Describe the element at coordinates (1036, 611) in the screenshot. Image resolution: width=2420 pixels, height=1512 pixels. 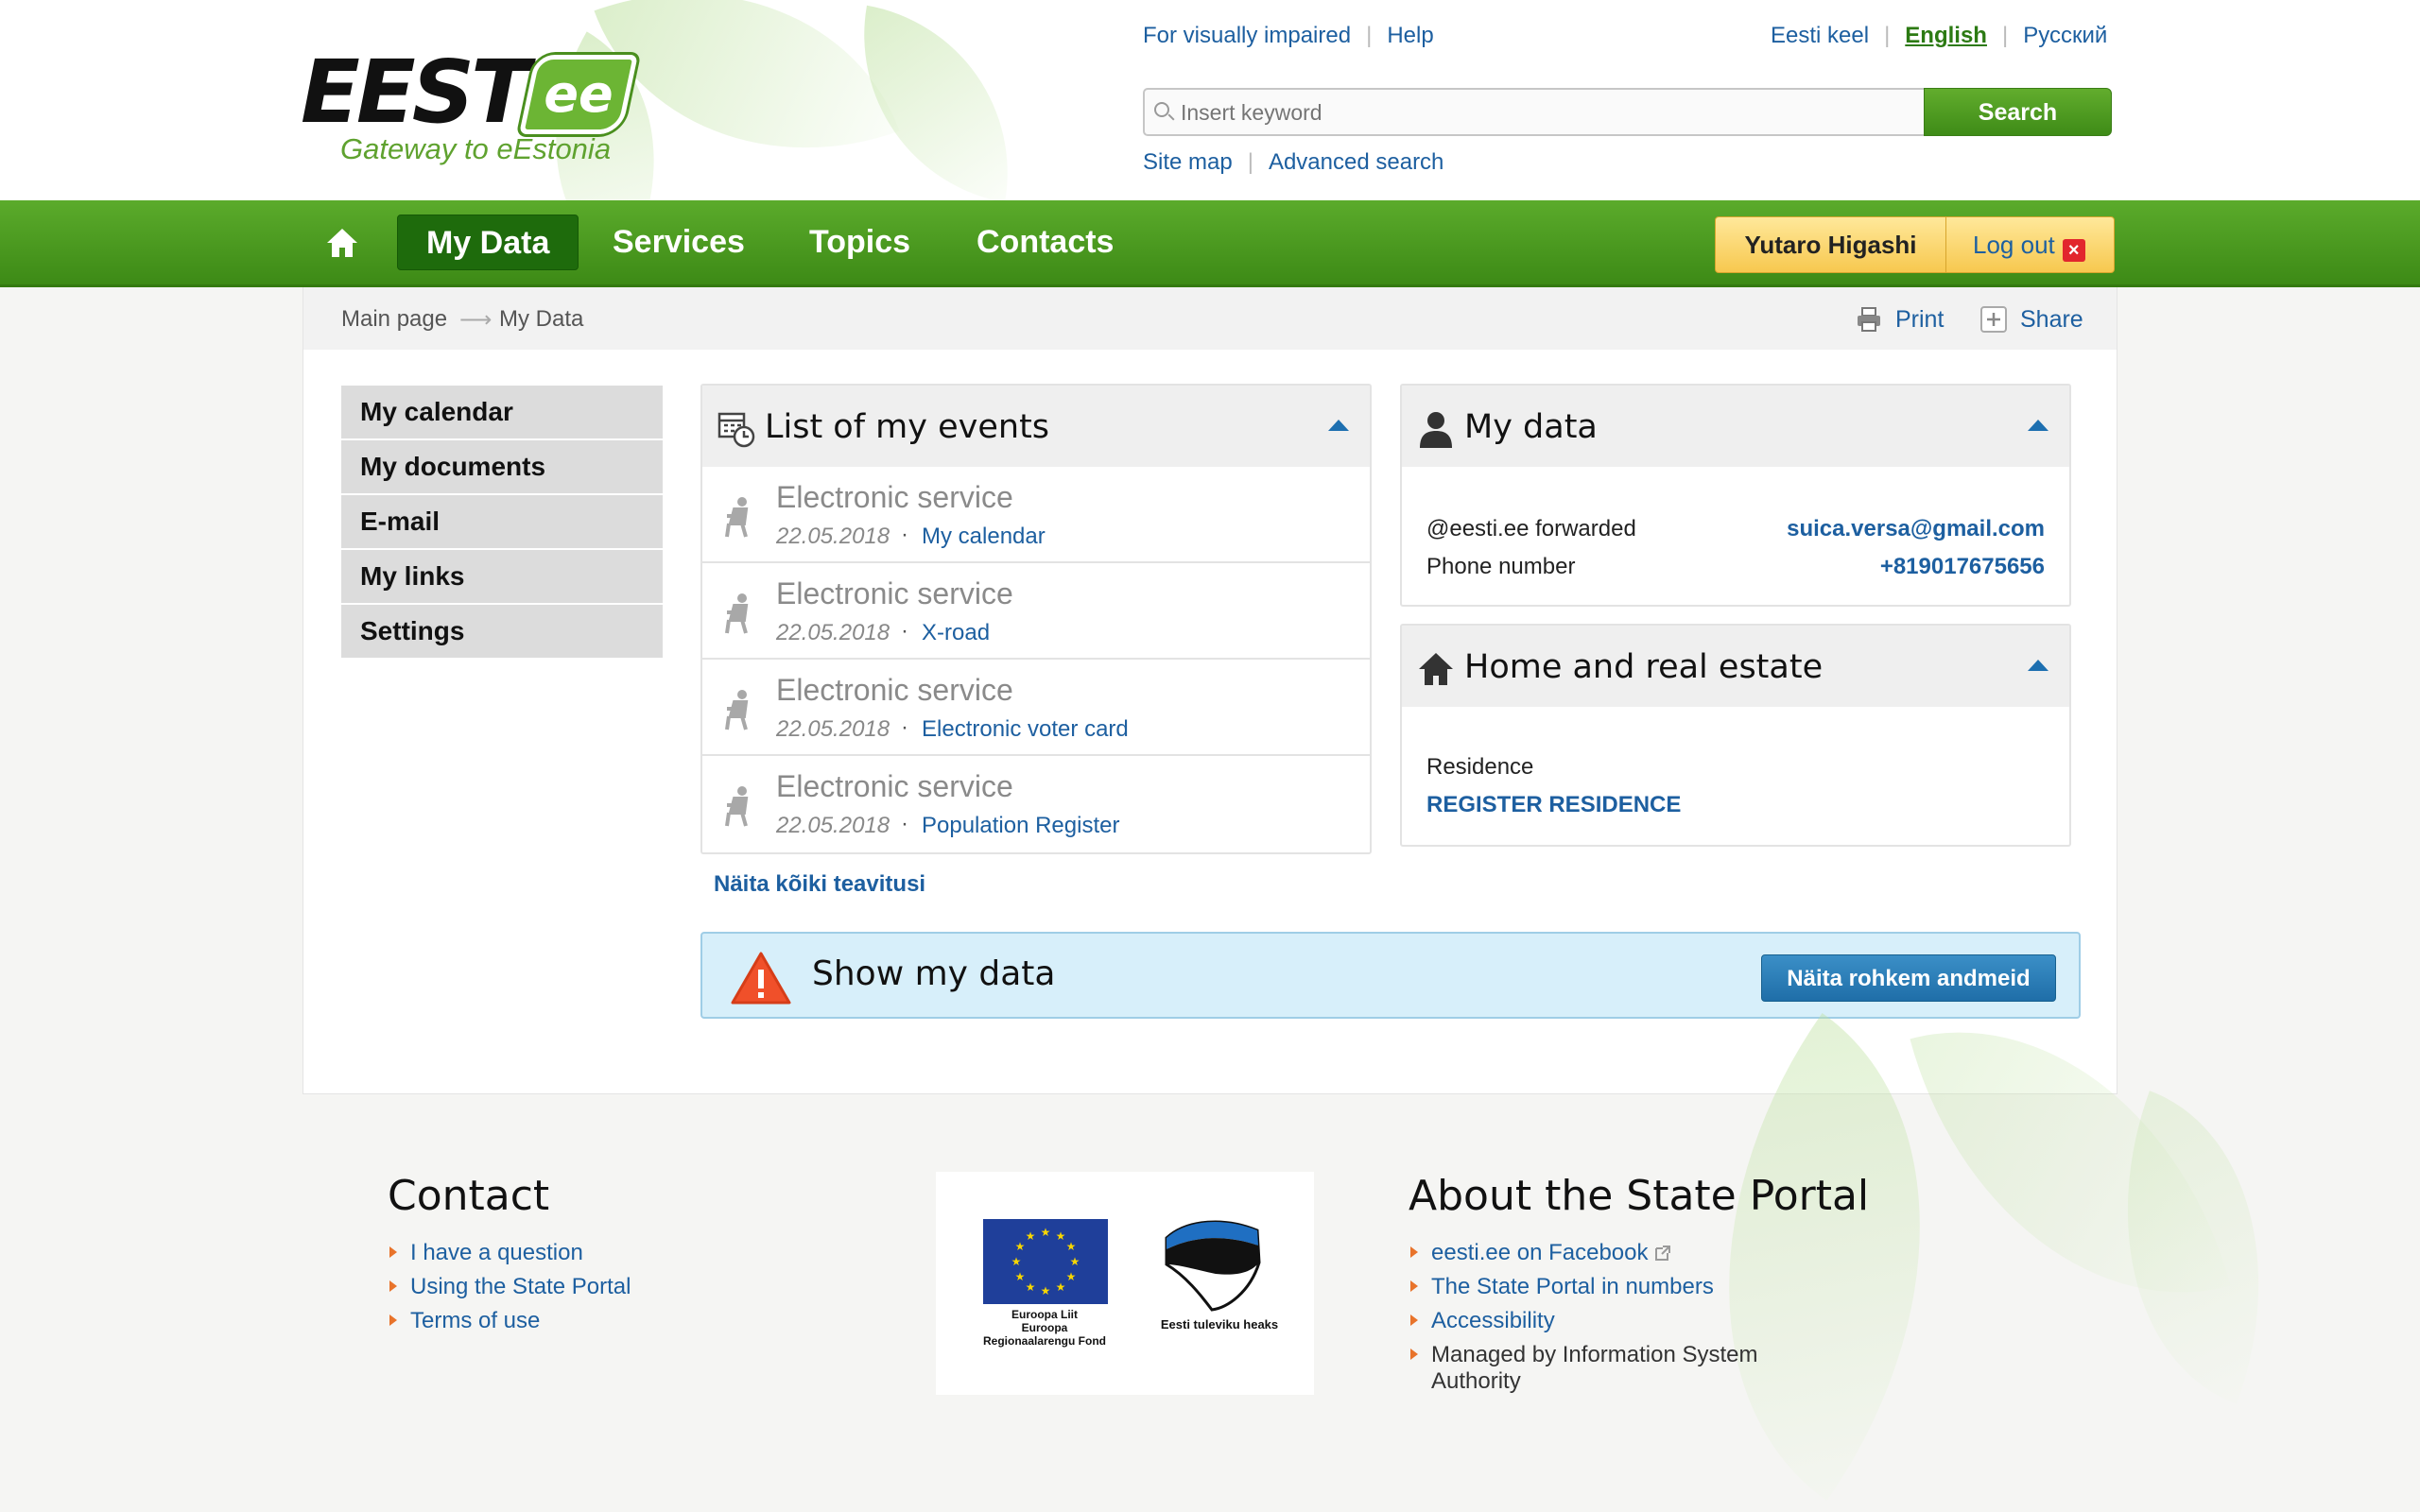
I see `event-item: Electronic service 22.05.2018 · X-road` at that location.